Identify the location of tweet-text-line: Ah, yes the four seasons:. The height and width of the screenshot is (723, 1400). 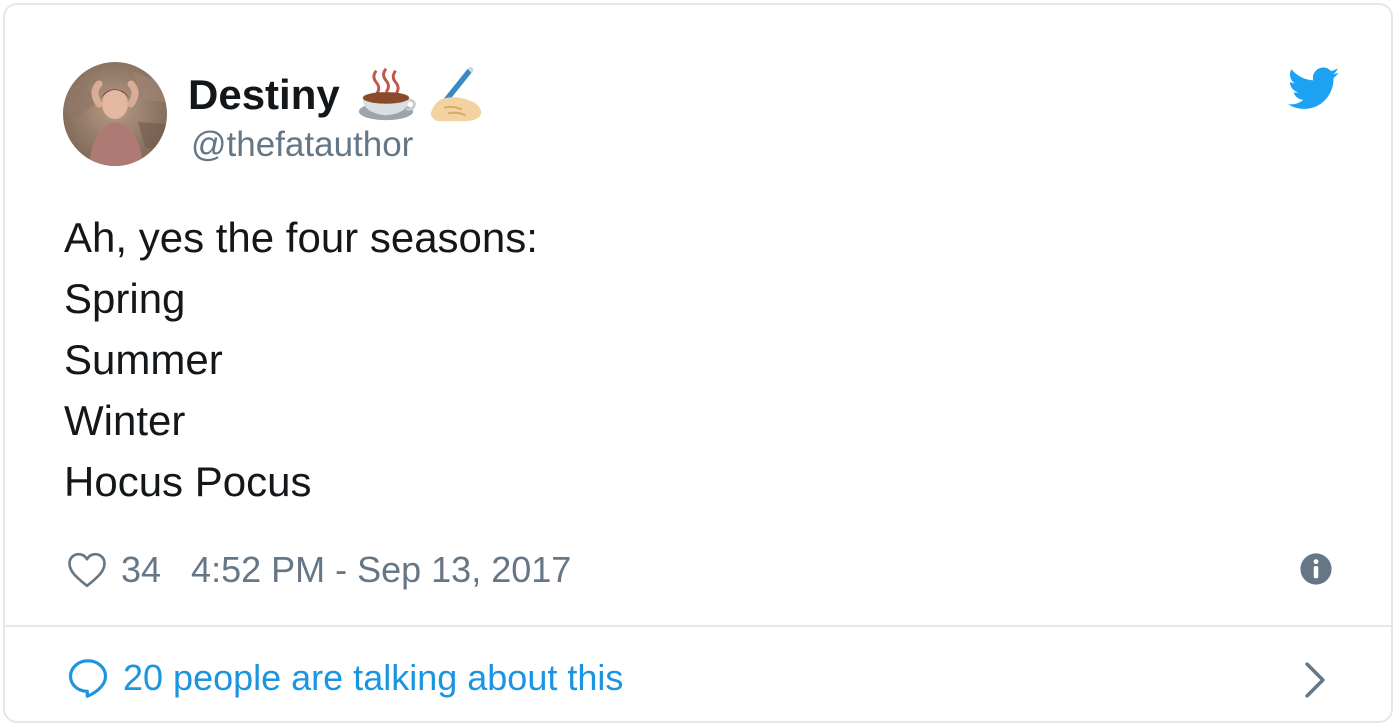
(301, 237).